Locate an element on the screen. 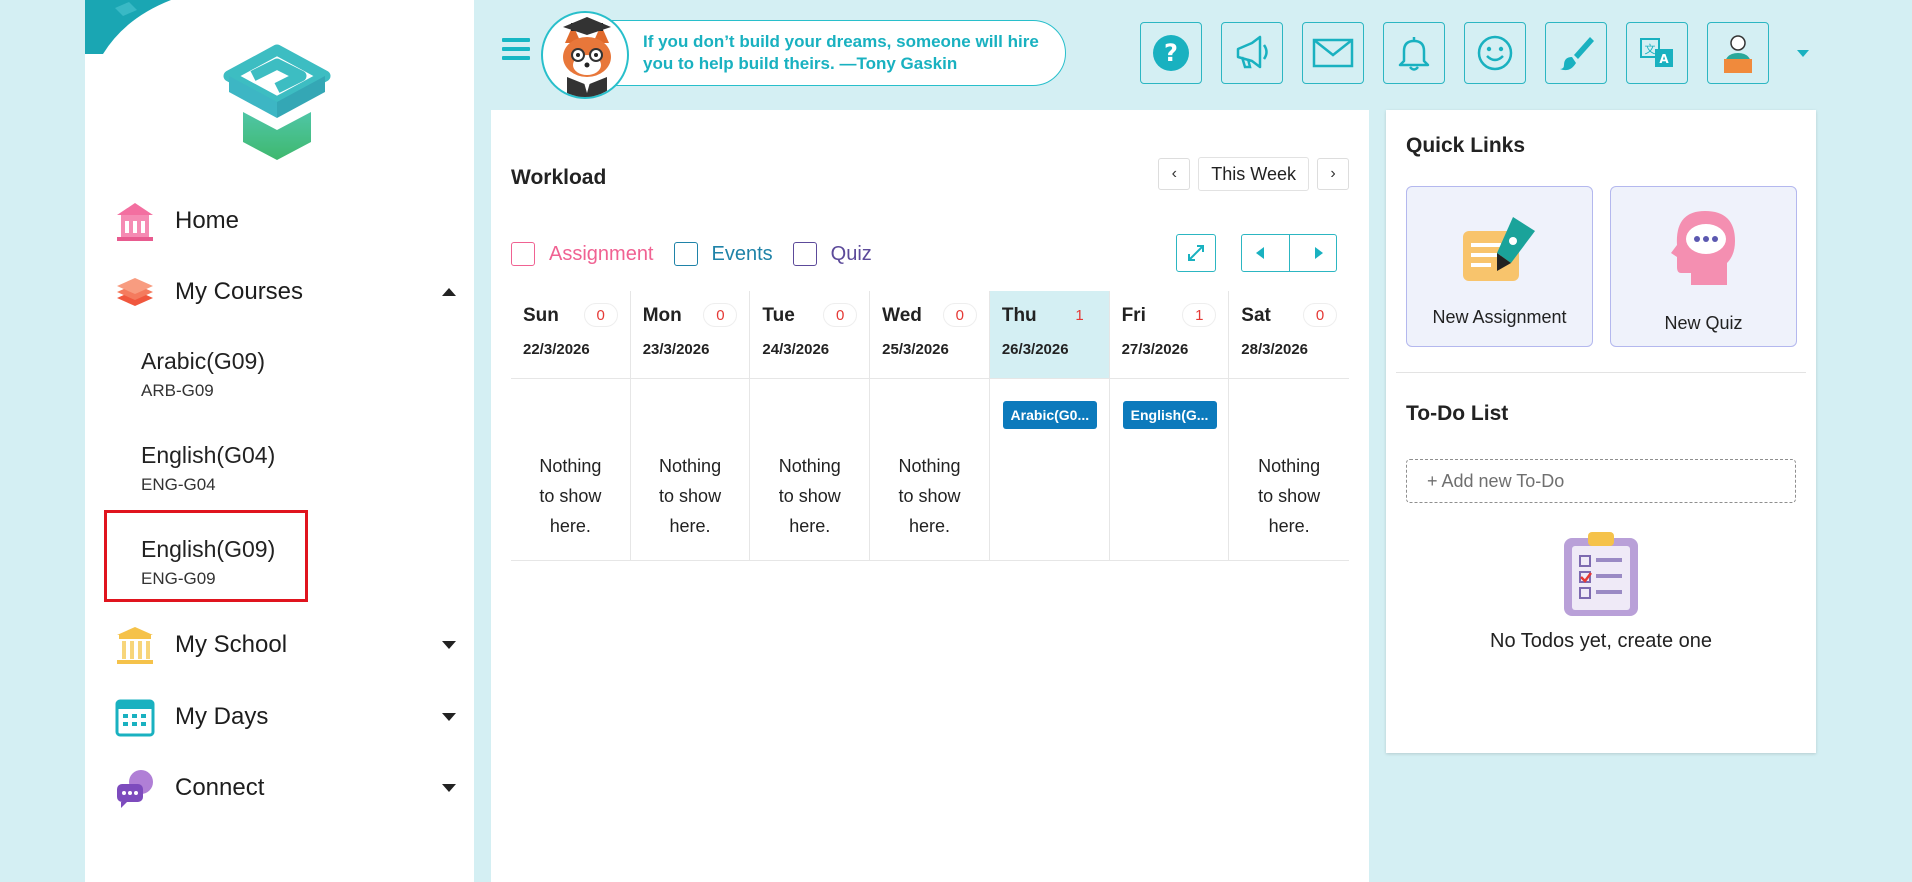 The width and height of the screenshot is (1912, 882). mail-icon is located at coordinates (1333, 53).